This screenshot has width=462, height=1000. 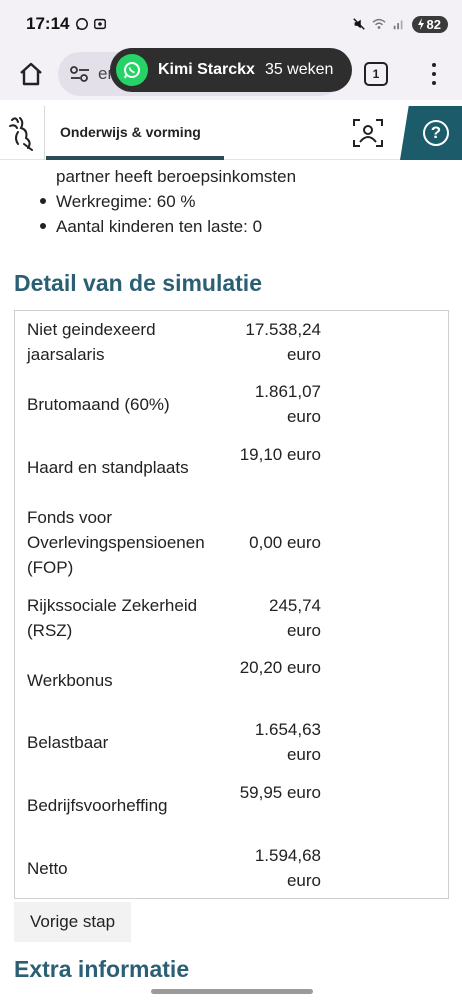 I want to click on home-button, so click(x=31, y=74).